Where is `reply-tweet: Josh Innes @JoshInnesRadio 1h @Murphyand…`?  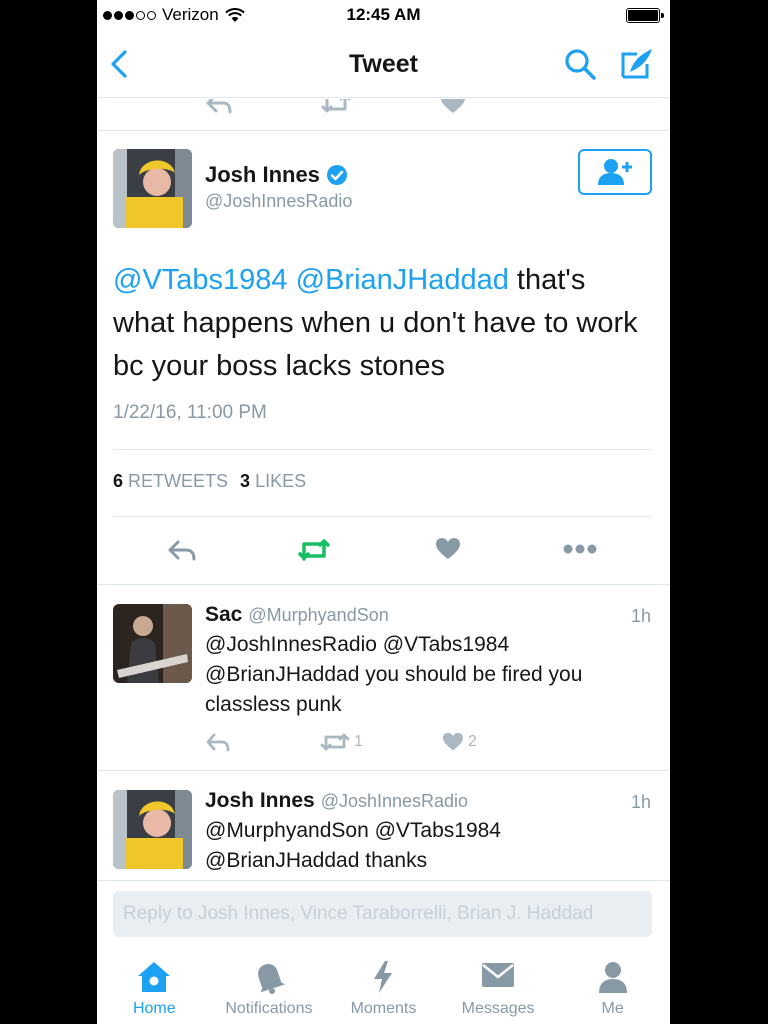 reply-tweet: Josh Innes @JoshInnesRadio 1h @Murphyand… is located at coordinates (383, 832).